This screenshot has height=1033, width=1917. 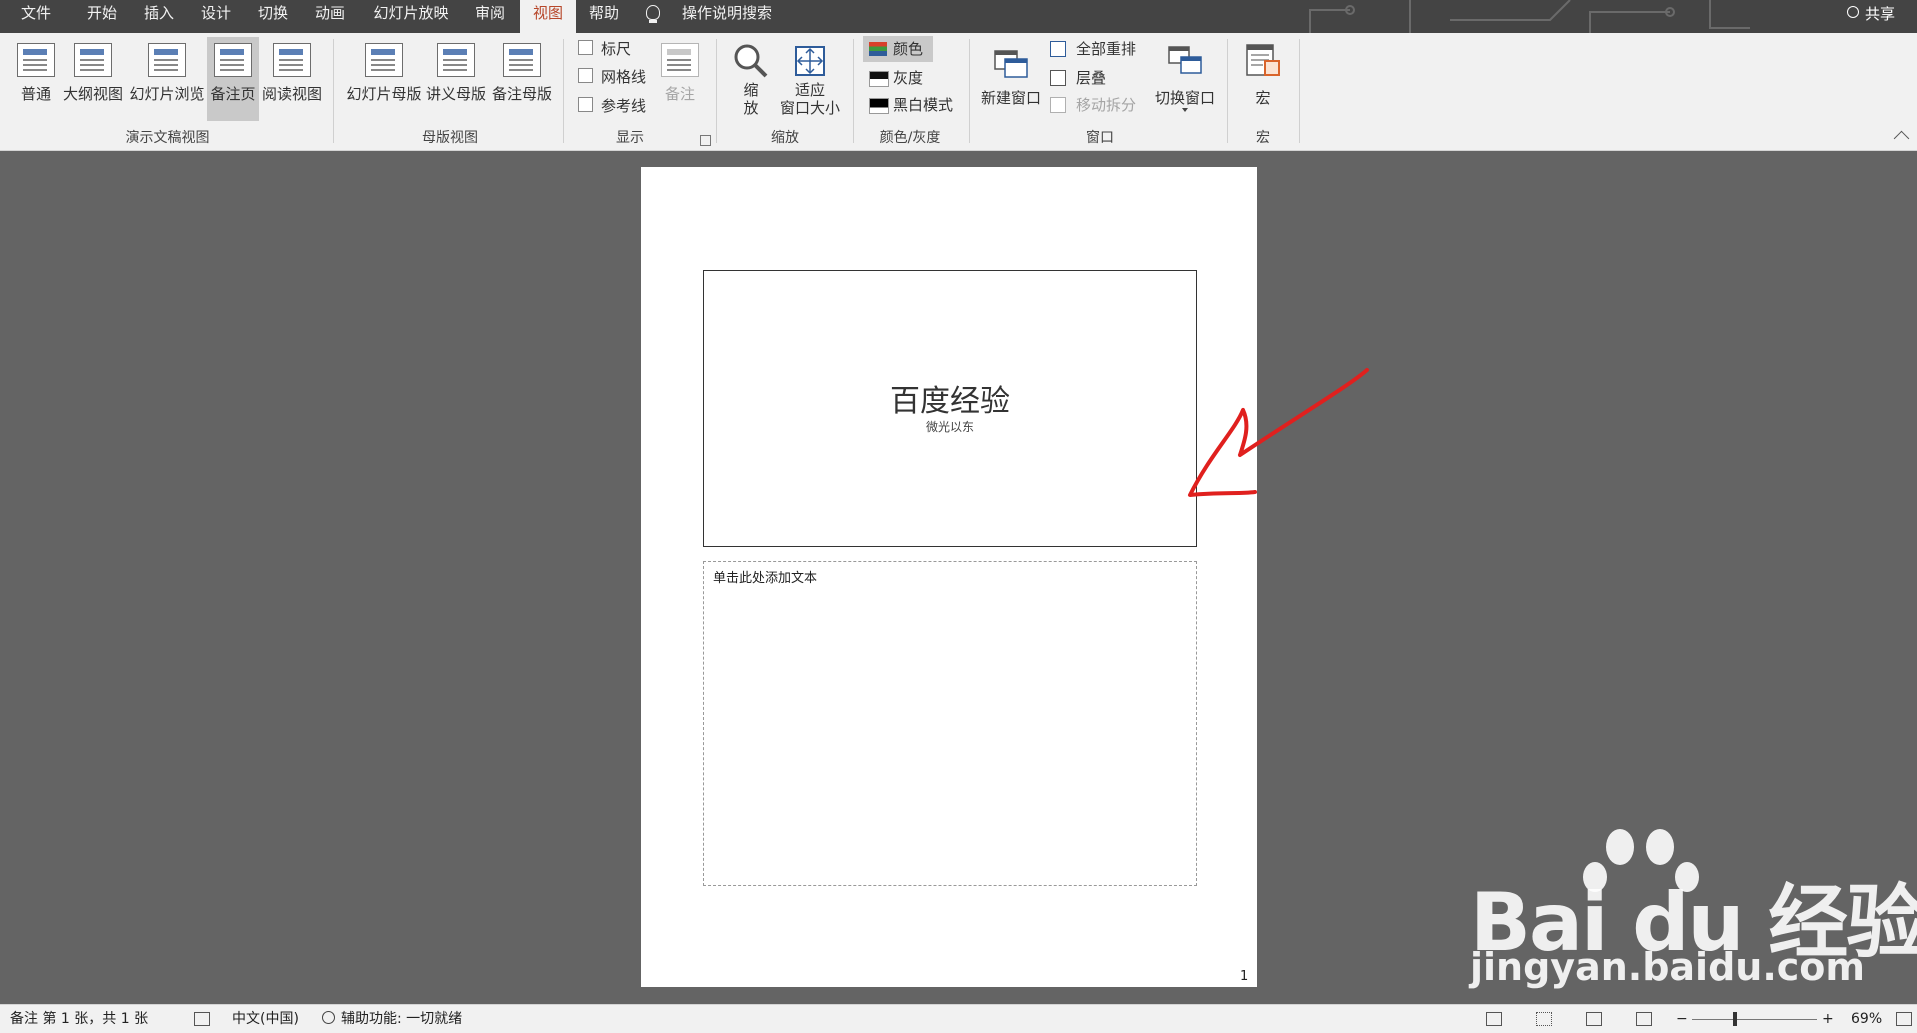 I want to click on handout-master-button: 讲义母版, so click(x=456, y=79).